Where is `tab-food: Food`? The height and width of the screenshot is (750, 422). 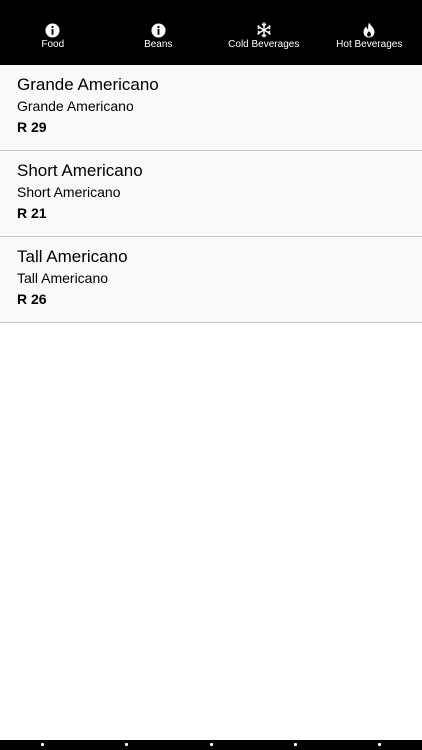 tab-food: Food is located at coordinates (53, 32).